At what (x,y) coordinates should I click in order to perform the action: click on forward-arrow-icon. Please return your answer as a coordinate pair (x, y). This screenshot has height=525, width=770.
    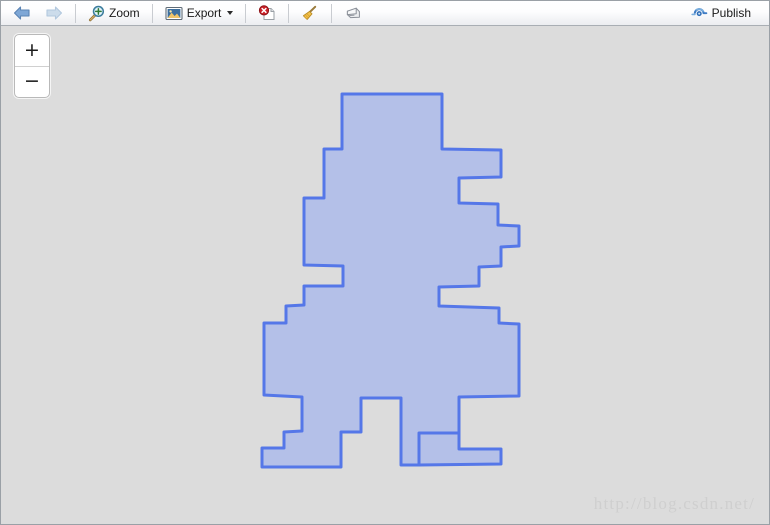
    Looking at the image, I should click on (54, 13).